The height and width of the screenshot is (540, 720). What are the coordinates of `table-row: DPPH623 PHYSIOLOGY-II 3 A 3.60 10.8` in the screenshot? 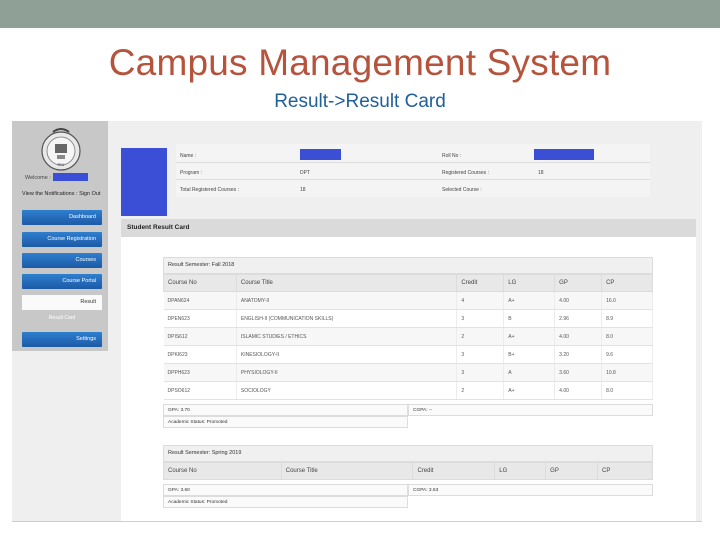 It's located at (408, 372).